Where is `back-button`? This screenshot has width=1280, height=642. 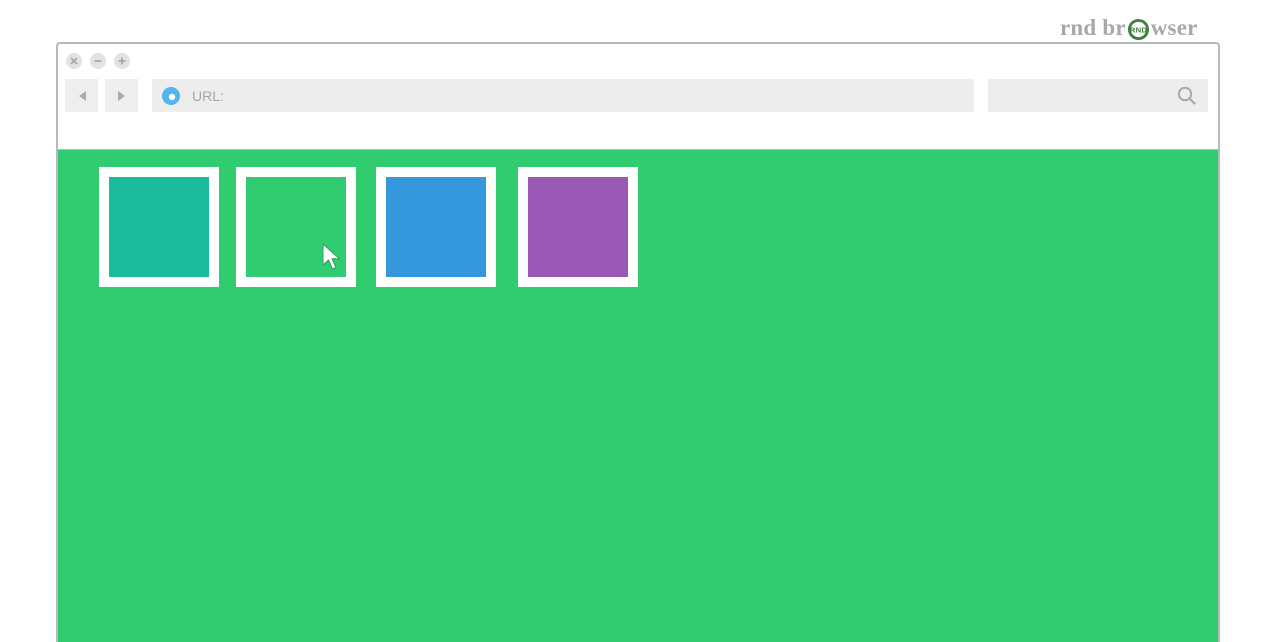
back-button is located at coordinates (81, 95).